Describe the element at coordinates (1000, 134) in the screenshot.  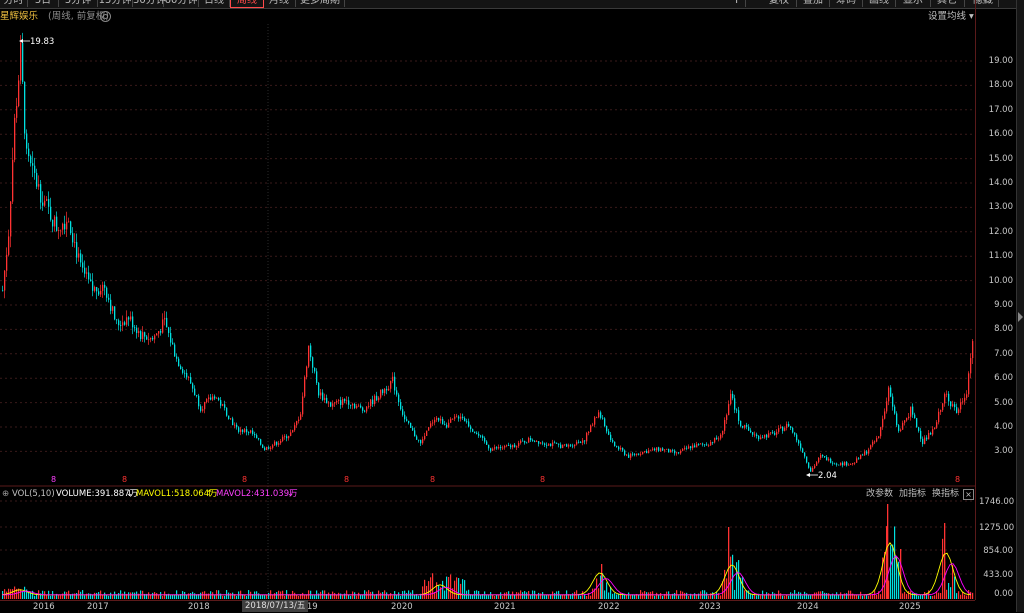
I see `price-tick-label: 16.00` at that location.